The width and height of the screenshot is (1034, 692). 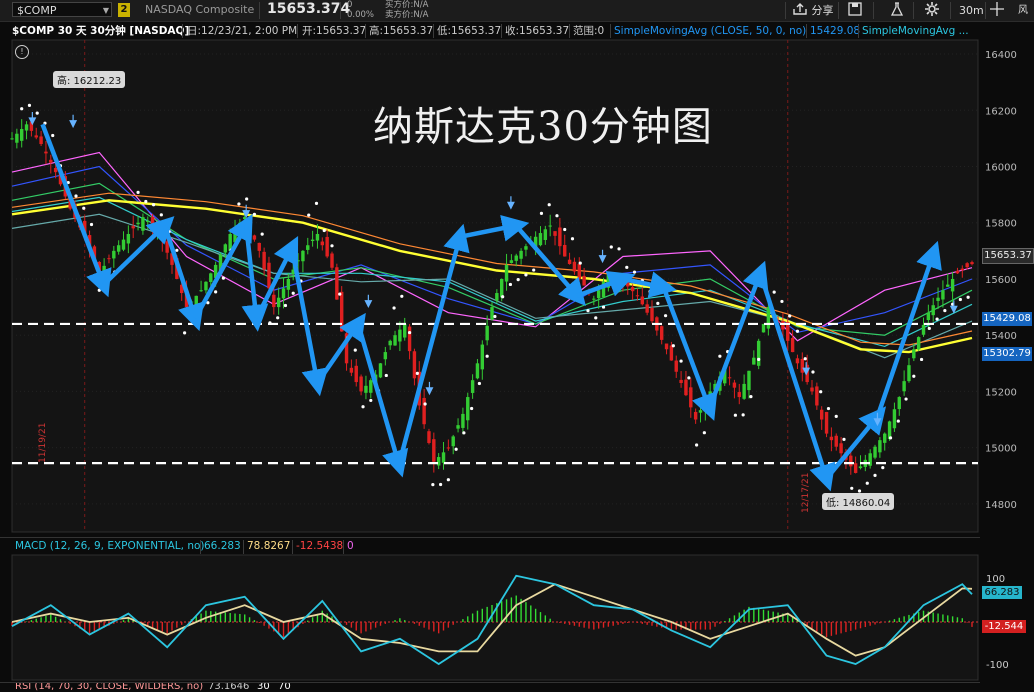 What do you see at coordinates (22, 52) in the screenshot?
I see `info-icon: !` at bounding box center [22, 52].